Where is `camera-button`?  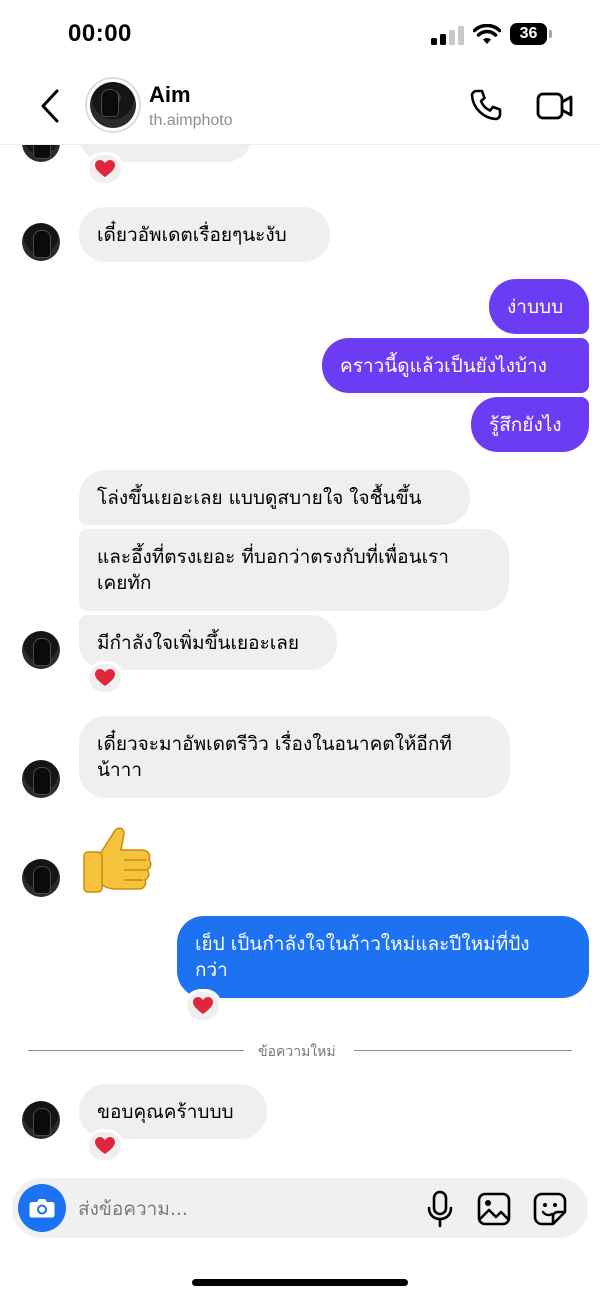 camera-button is located at coordinates (42, 1208).